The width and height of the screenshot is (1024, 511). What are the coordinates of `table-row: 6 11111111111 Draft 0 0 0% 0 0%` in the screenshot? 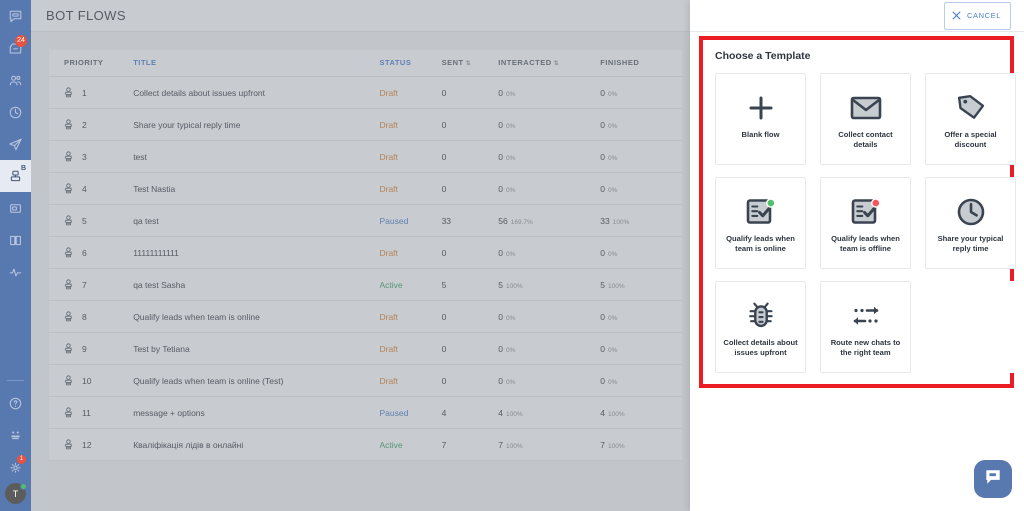 It's located at (365, 252).